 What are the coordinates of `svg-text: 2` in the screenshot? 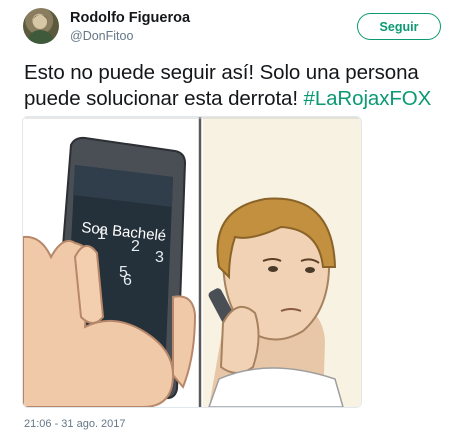 It's located at (135, 246).